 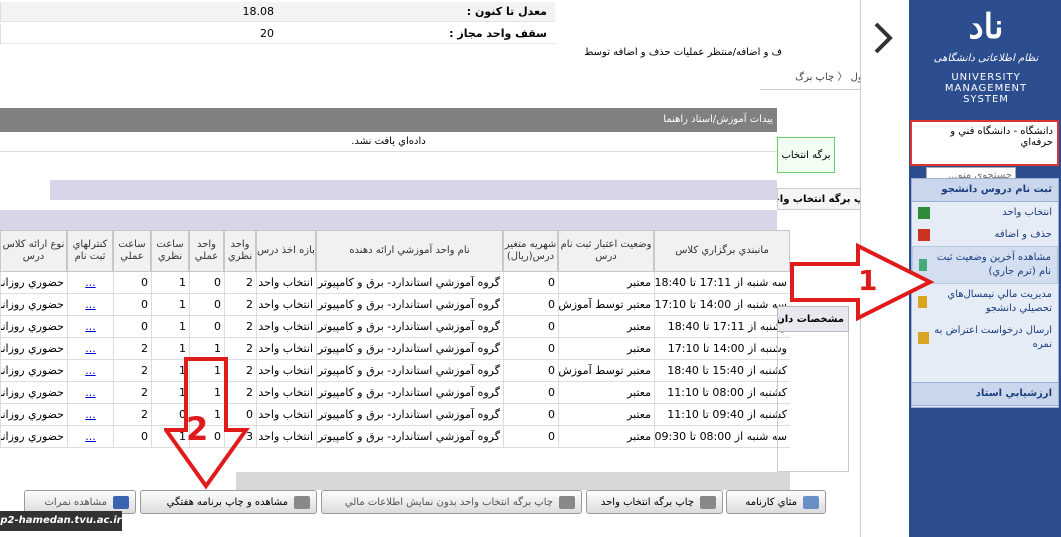 I want to click on side-panel-border, so click(x=813, y=402).